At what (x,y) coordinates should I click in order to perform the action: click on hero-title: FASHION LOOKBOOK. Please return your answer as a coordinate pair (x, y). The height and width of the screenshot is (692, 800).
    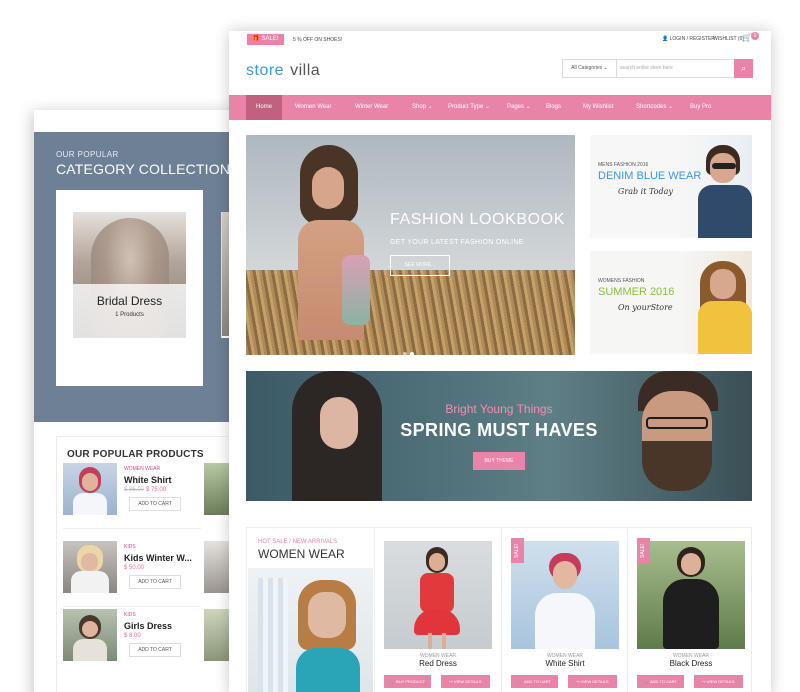
    Looking at the image, I should click on (477, 219).